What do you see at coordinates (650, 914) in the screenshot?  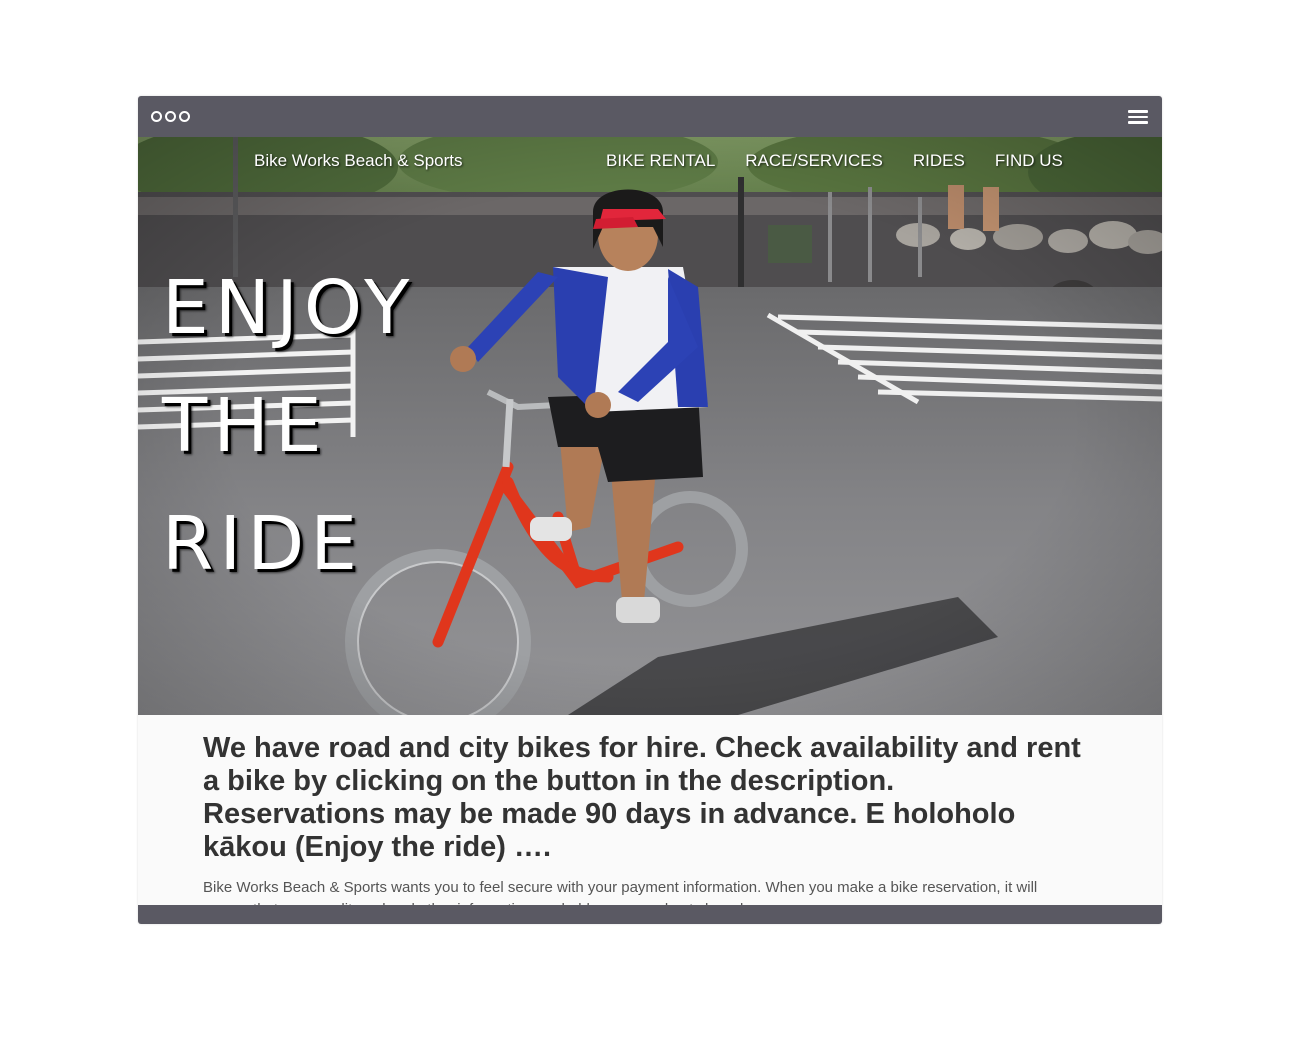 I see `browser-bottom-bar` at bounding box center [650, 914].